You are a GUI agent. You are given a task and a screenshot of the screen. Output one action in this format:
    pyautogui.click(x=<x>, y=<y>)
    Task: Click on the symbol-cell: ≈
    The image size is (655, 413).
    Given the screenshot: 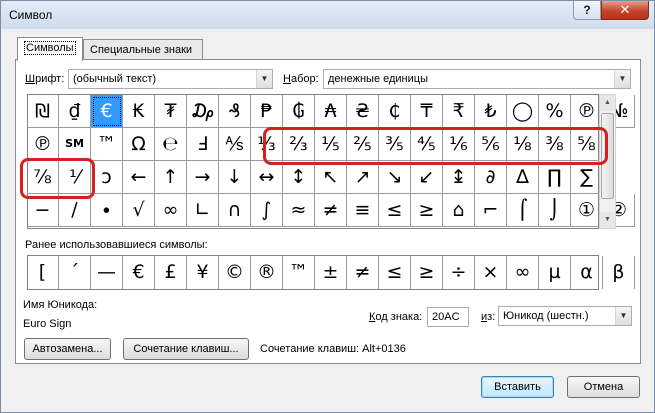 What is the action you would take?
    pyautogui.click(x=299, y=210)
    